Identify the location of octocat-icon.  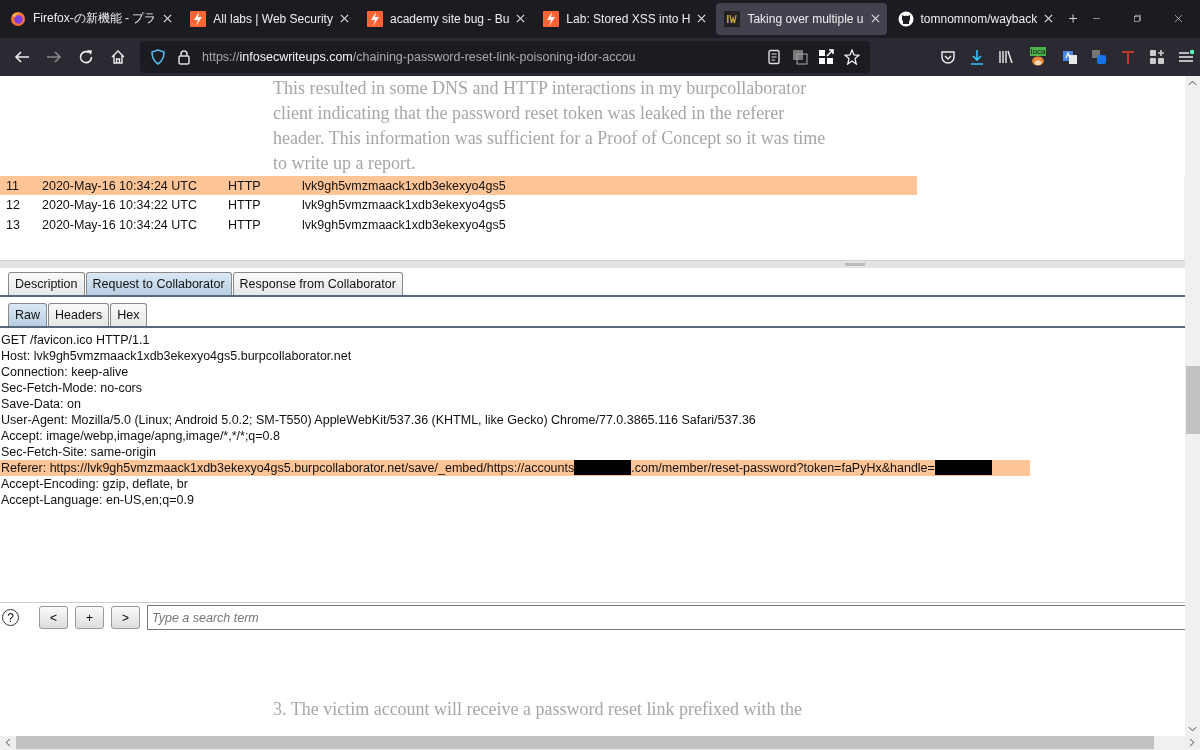
(905, 19).